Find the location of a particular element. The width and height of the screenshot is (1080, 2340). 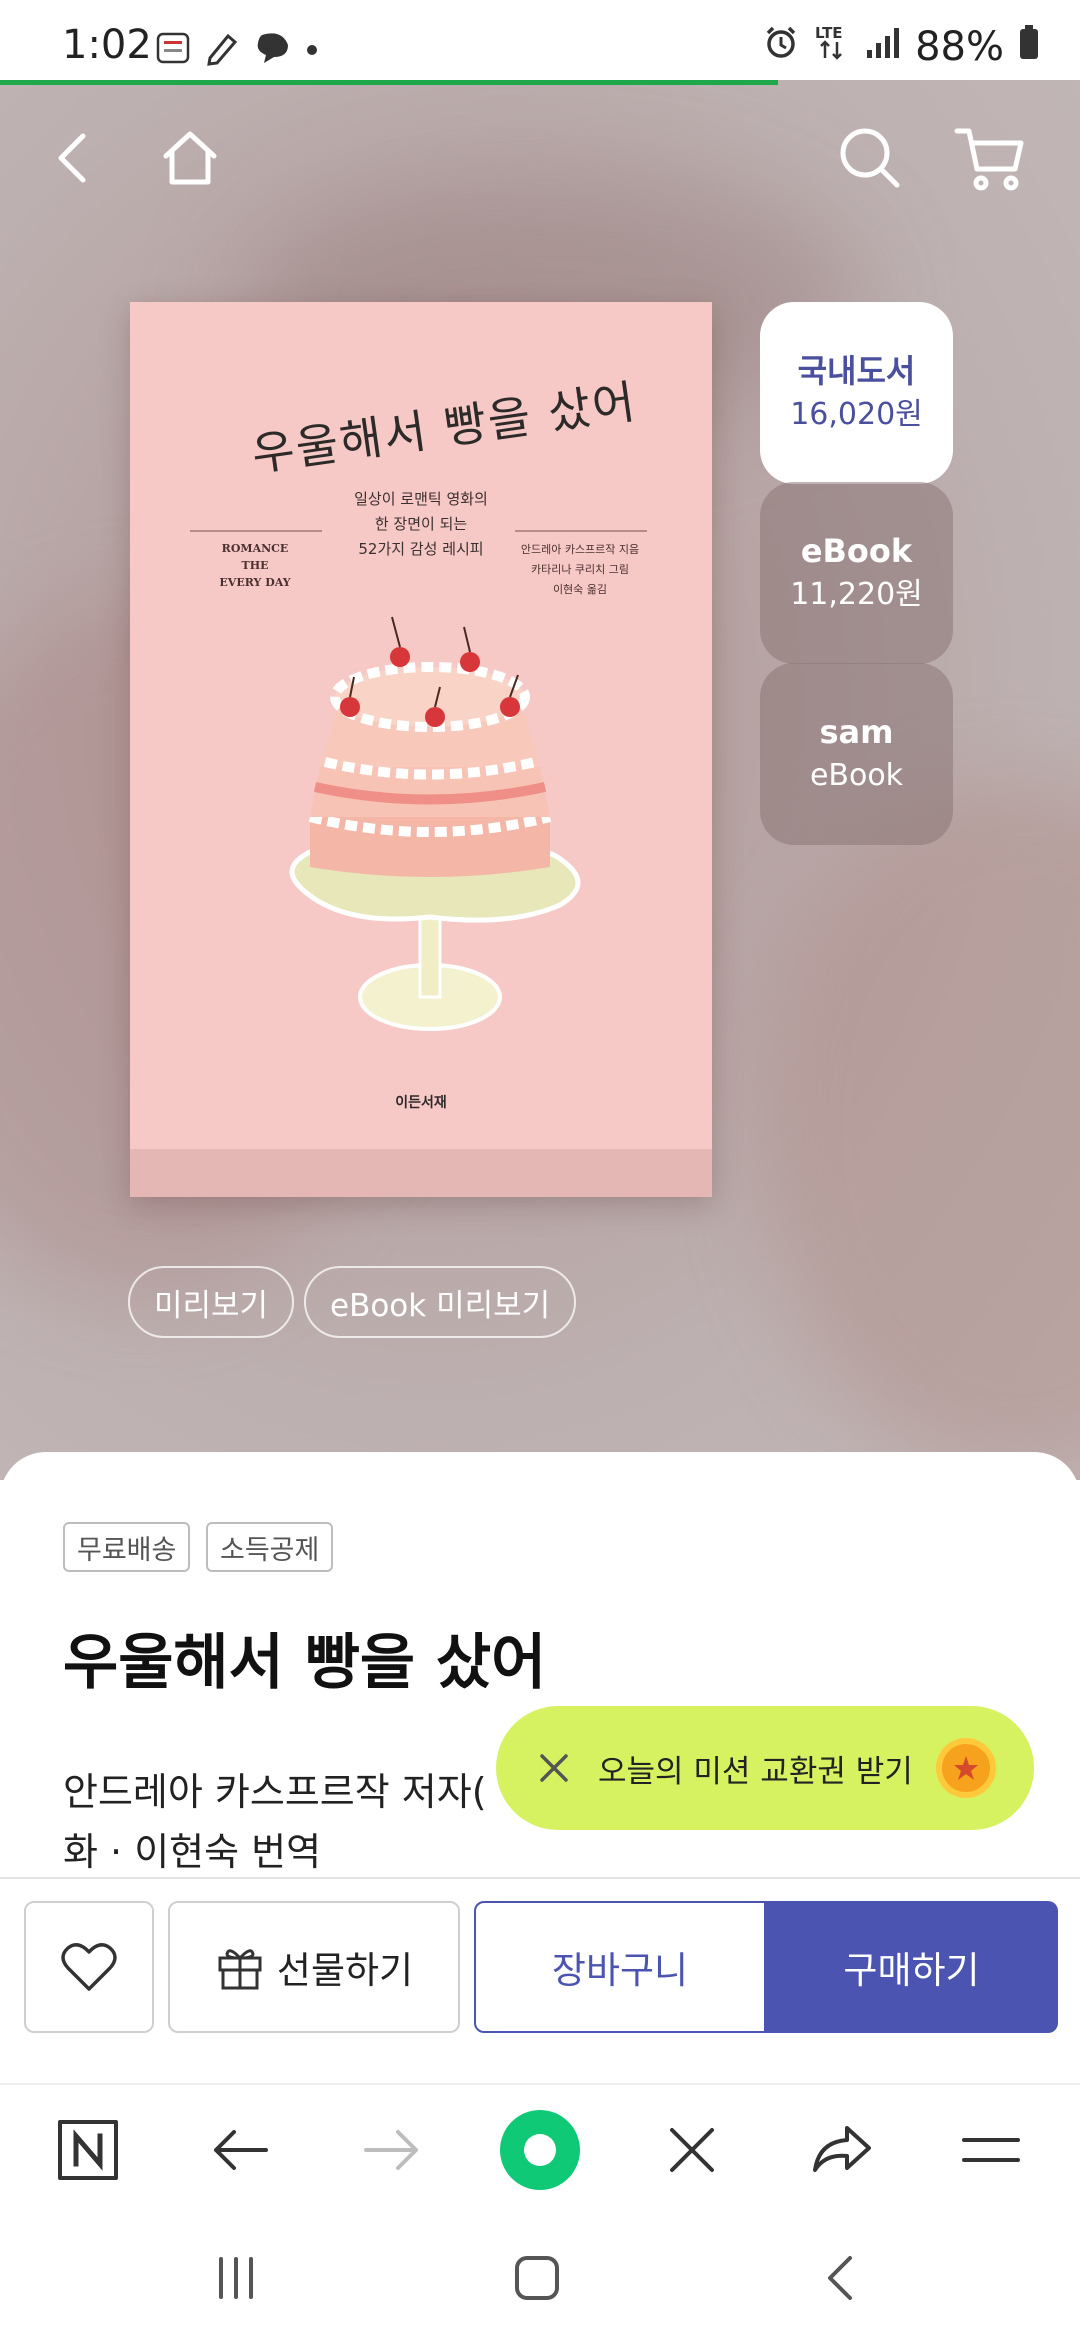

calendar-notification-icon is located at coordinates (173, 50).